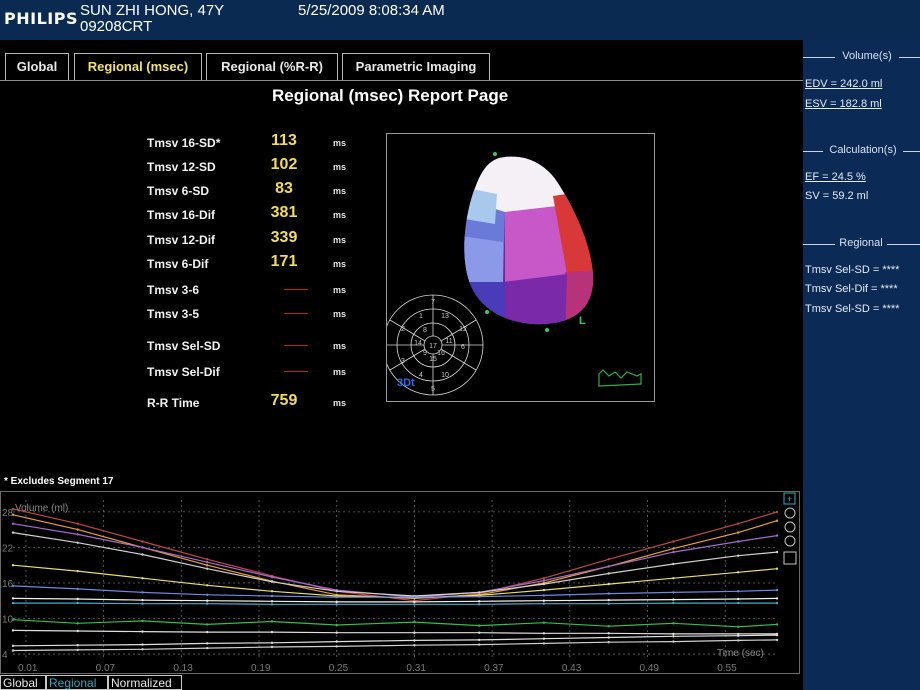  What do you see at coordinates (284, 212) in the screenshot?
I see `metric-value: 381` at bounding box center [284, 212].